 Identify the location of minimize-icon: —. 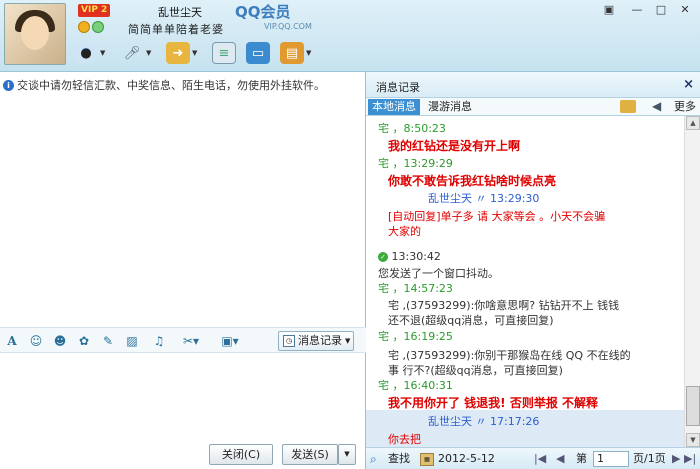
(637, 10).